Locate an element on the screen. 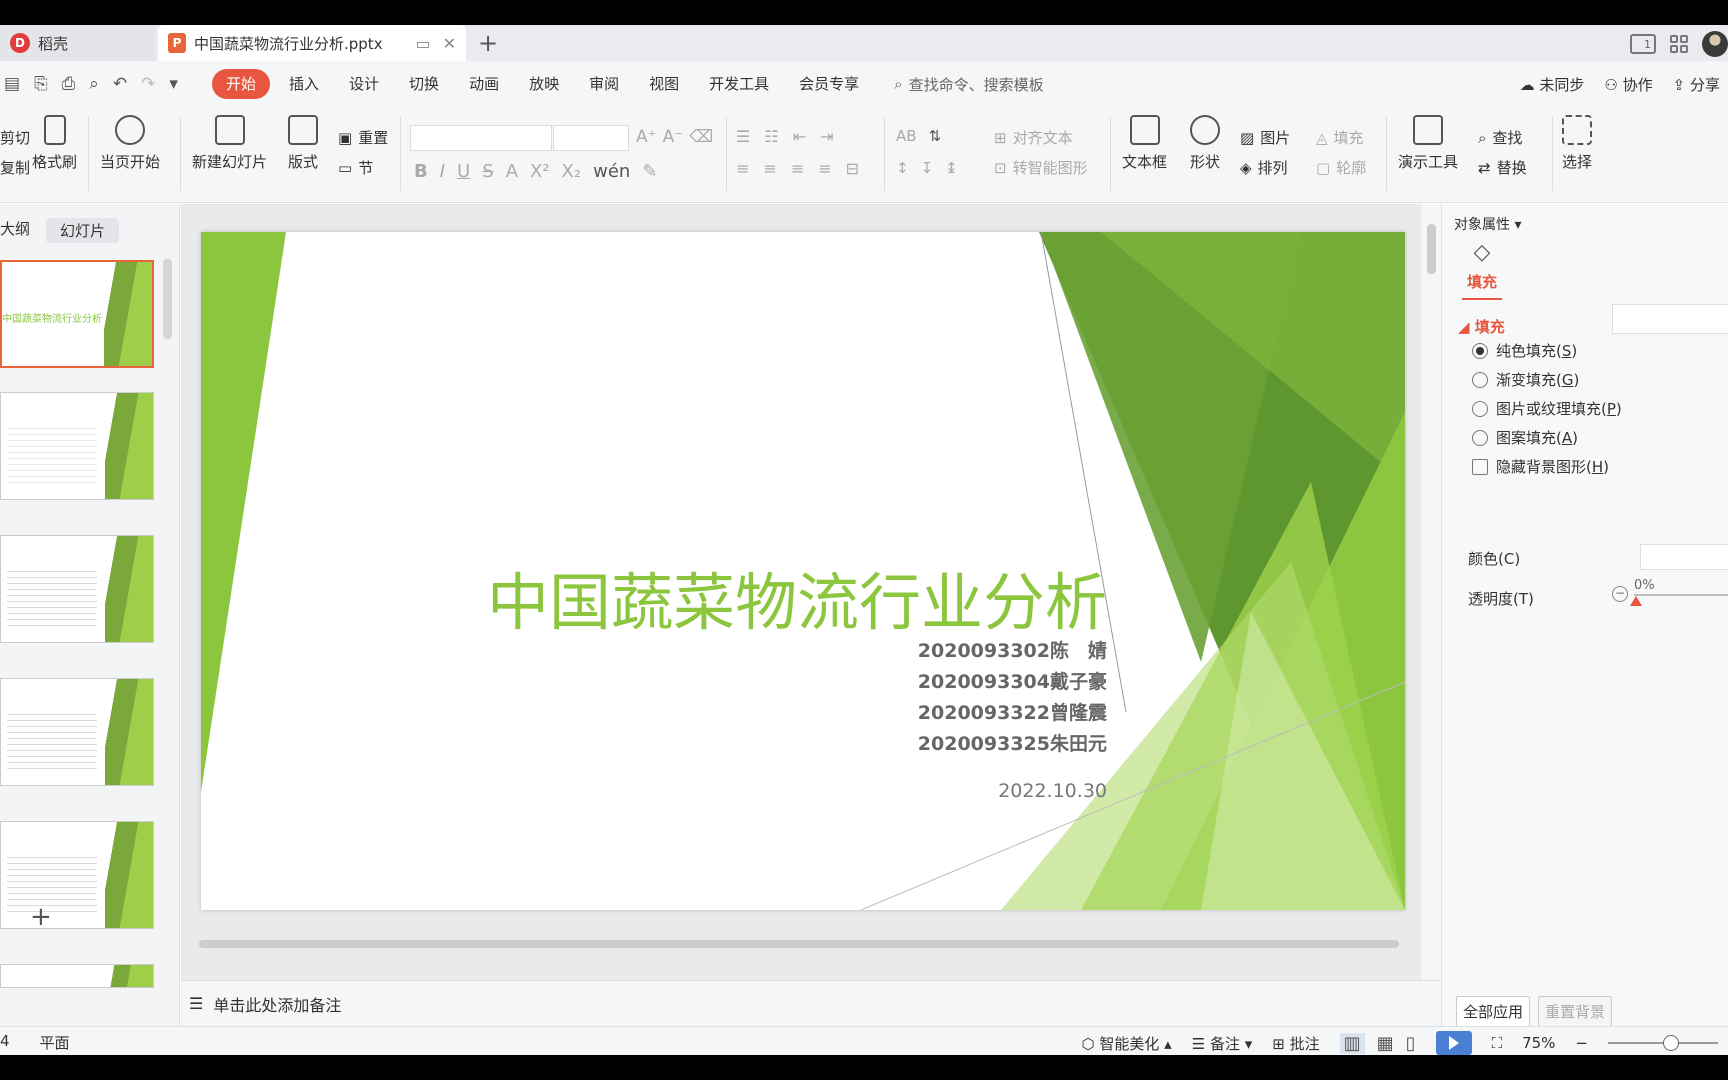 This screenshot has width=1728, height=1080. picture-button: ▨ 图片 is located at coordinates (1265, 137).